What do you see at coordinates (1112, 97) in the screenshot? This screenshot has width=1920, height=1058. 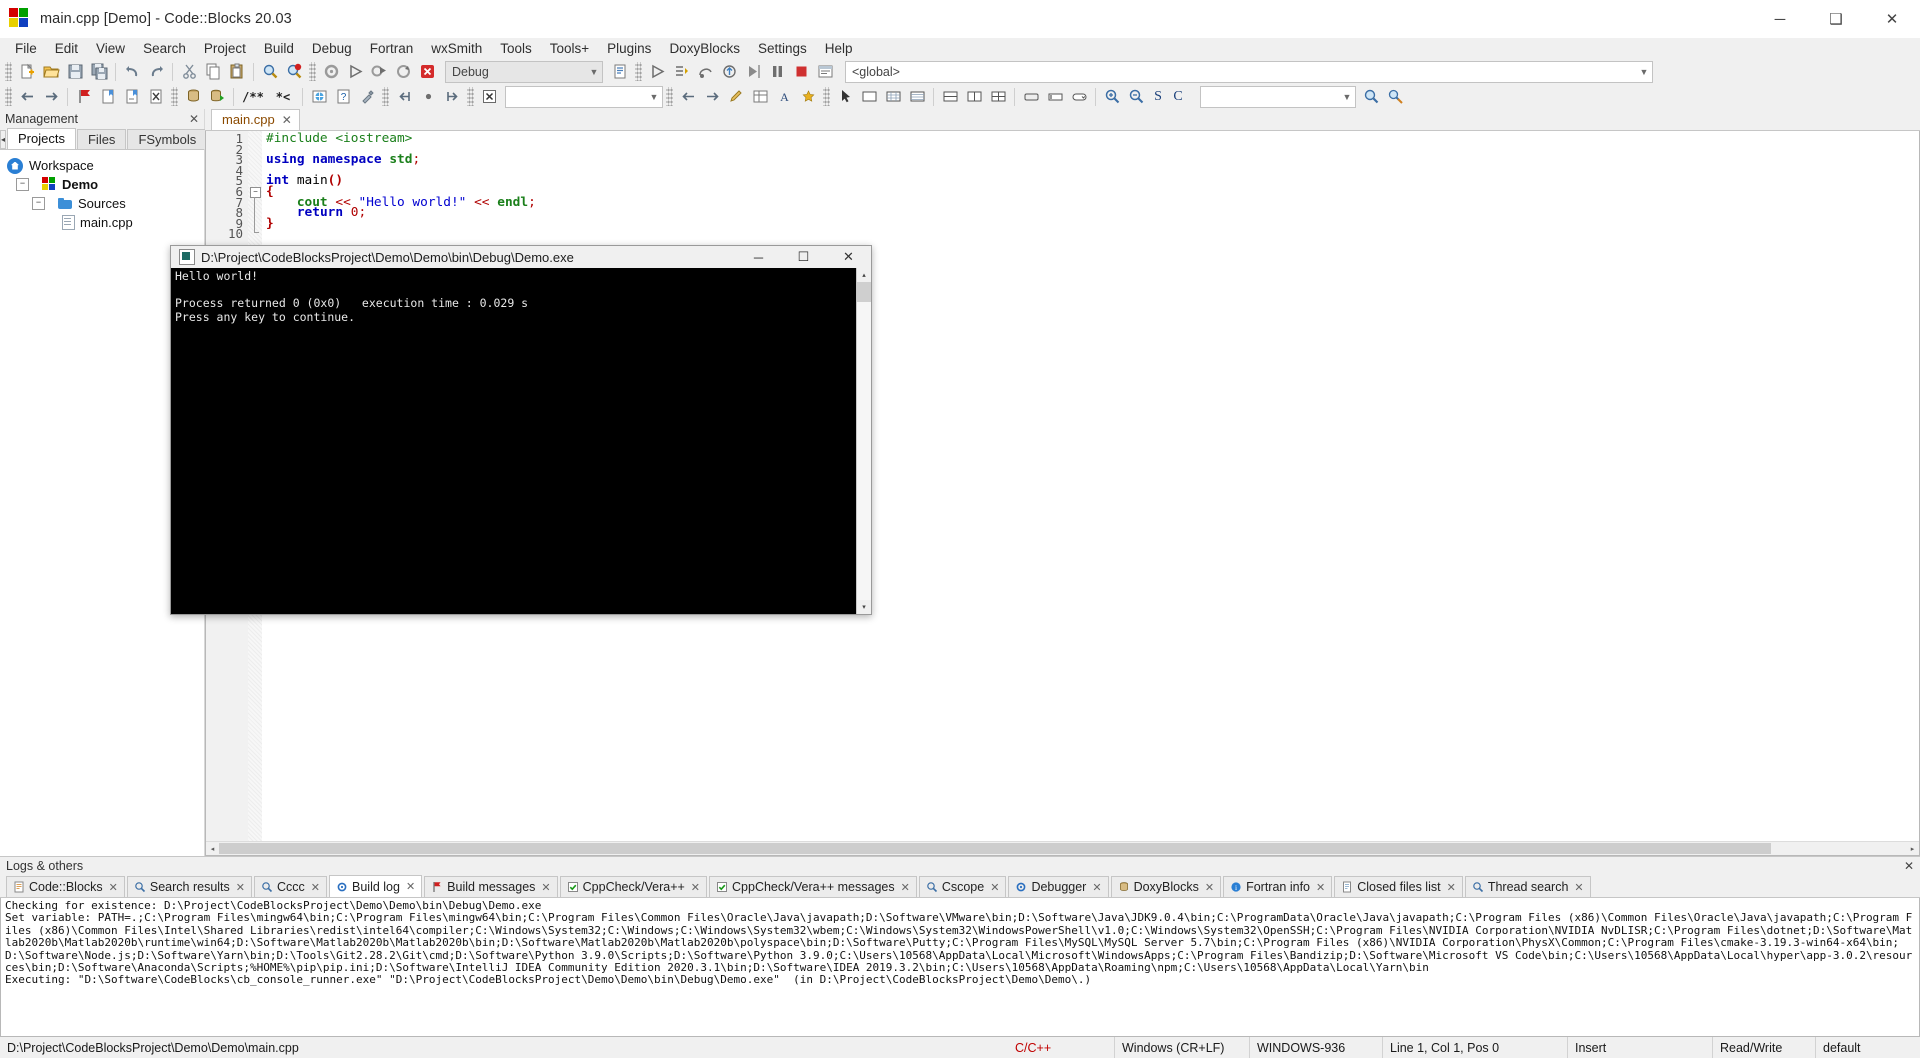 I see `zoom-in-icon` at bounding box center [1112, 97].